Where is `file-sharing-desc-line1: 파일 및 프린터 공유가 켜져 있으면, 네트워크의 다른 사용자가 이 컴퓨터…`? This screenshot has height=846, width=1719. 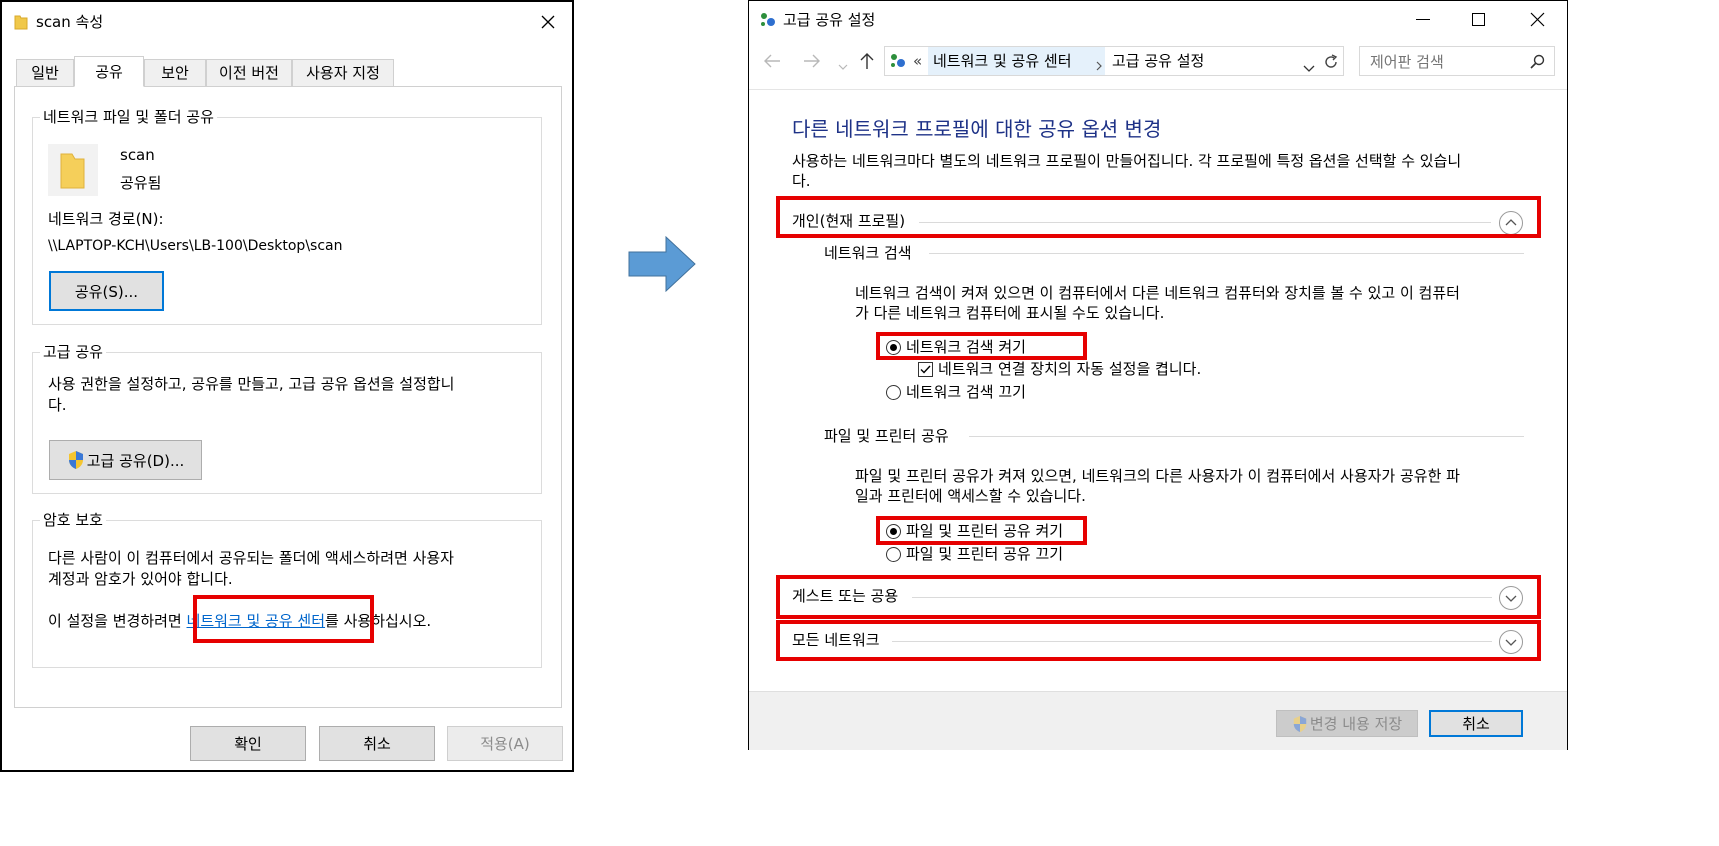
file-sharing-desc-line1: 파일 및 프린터 공유가 켜져 있으면, 네트워크의 다른 사용자가 이 컴퓨터… is located at coordinates (1157, 476).